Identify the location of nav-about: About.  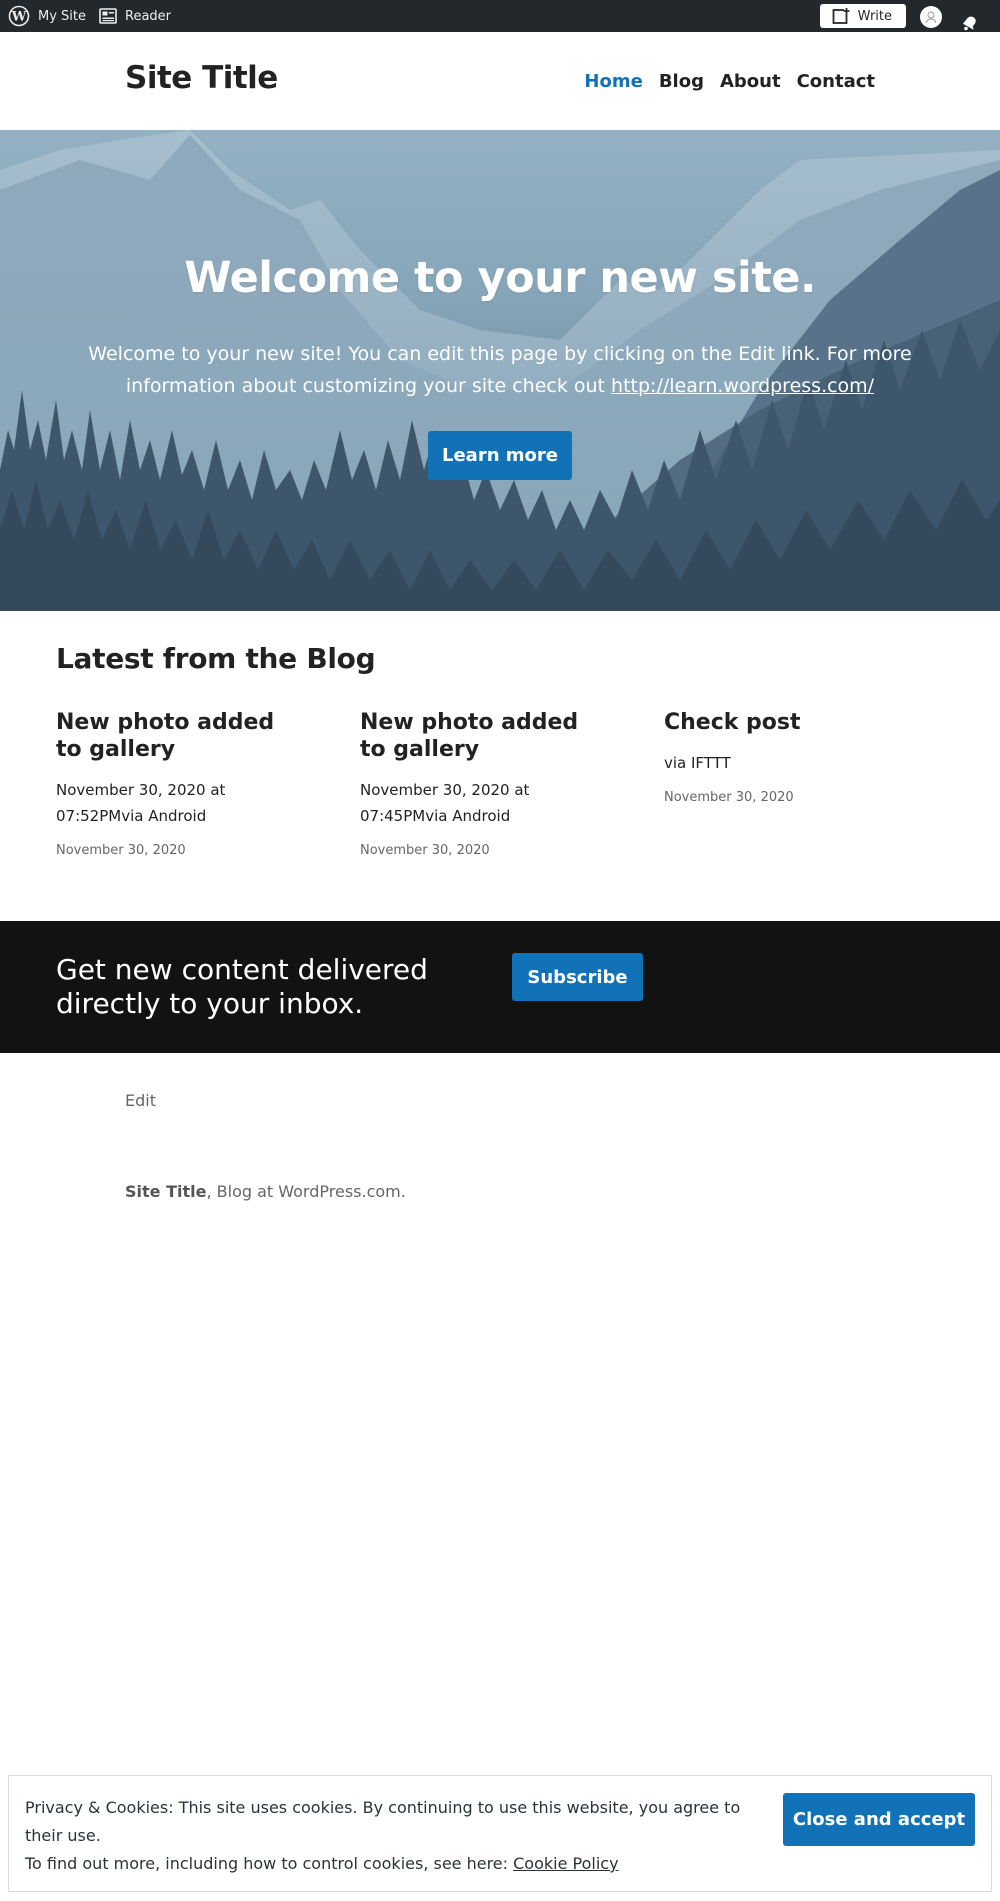
(750, 81).